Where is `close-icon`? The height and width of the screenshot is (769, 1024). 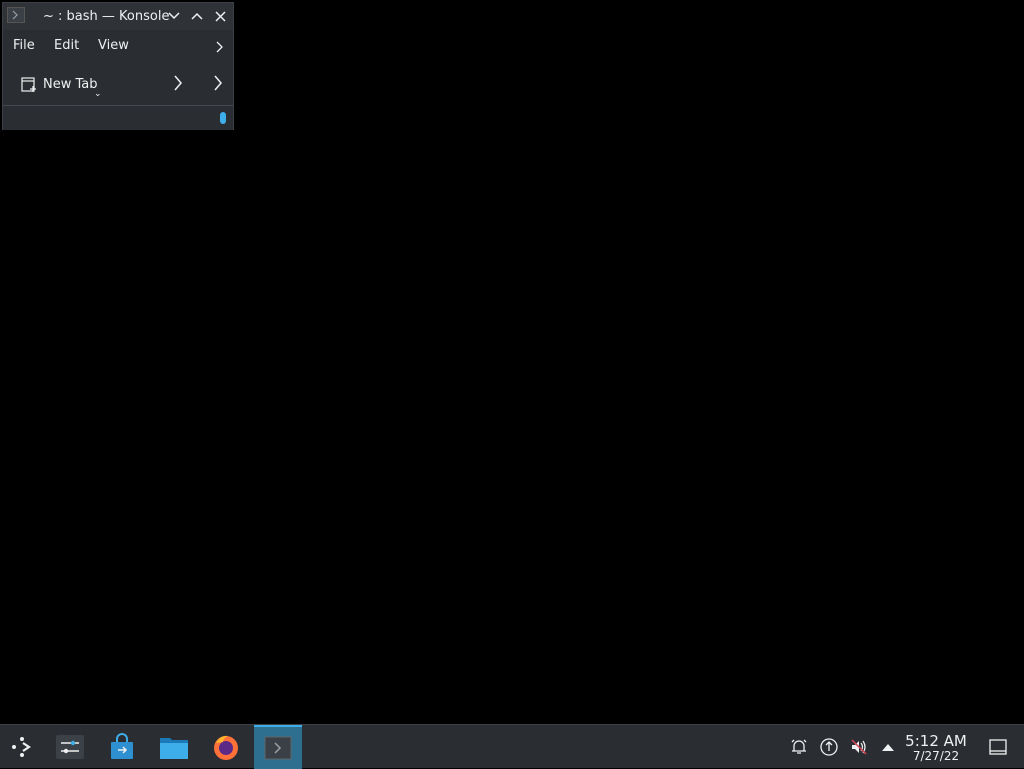
close-icon is located at coordinates (220, 16).